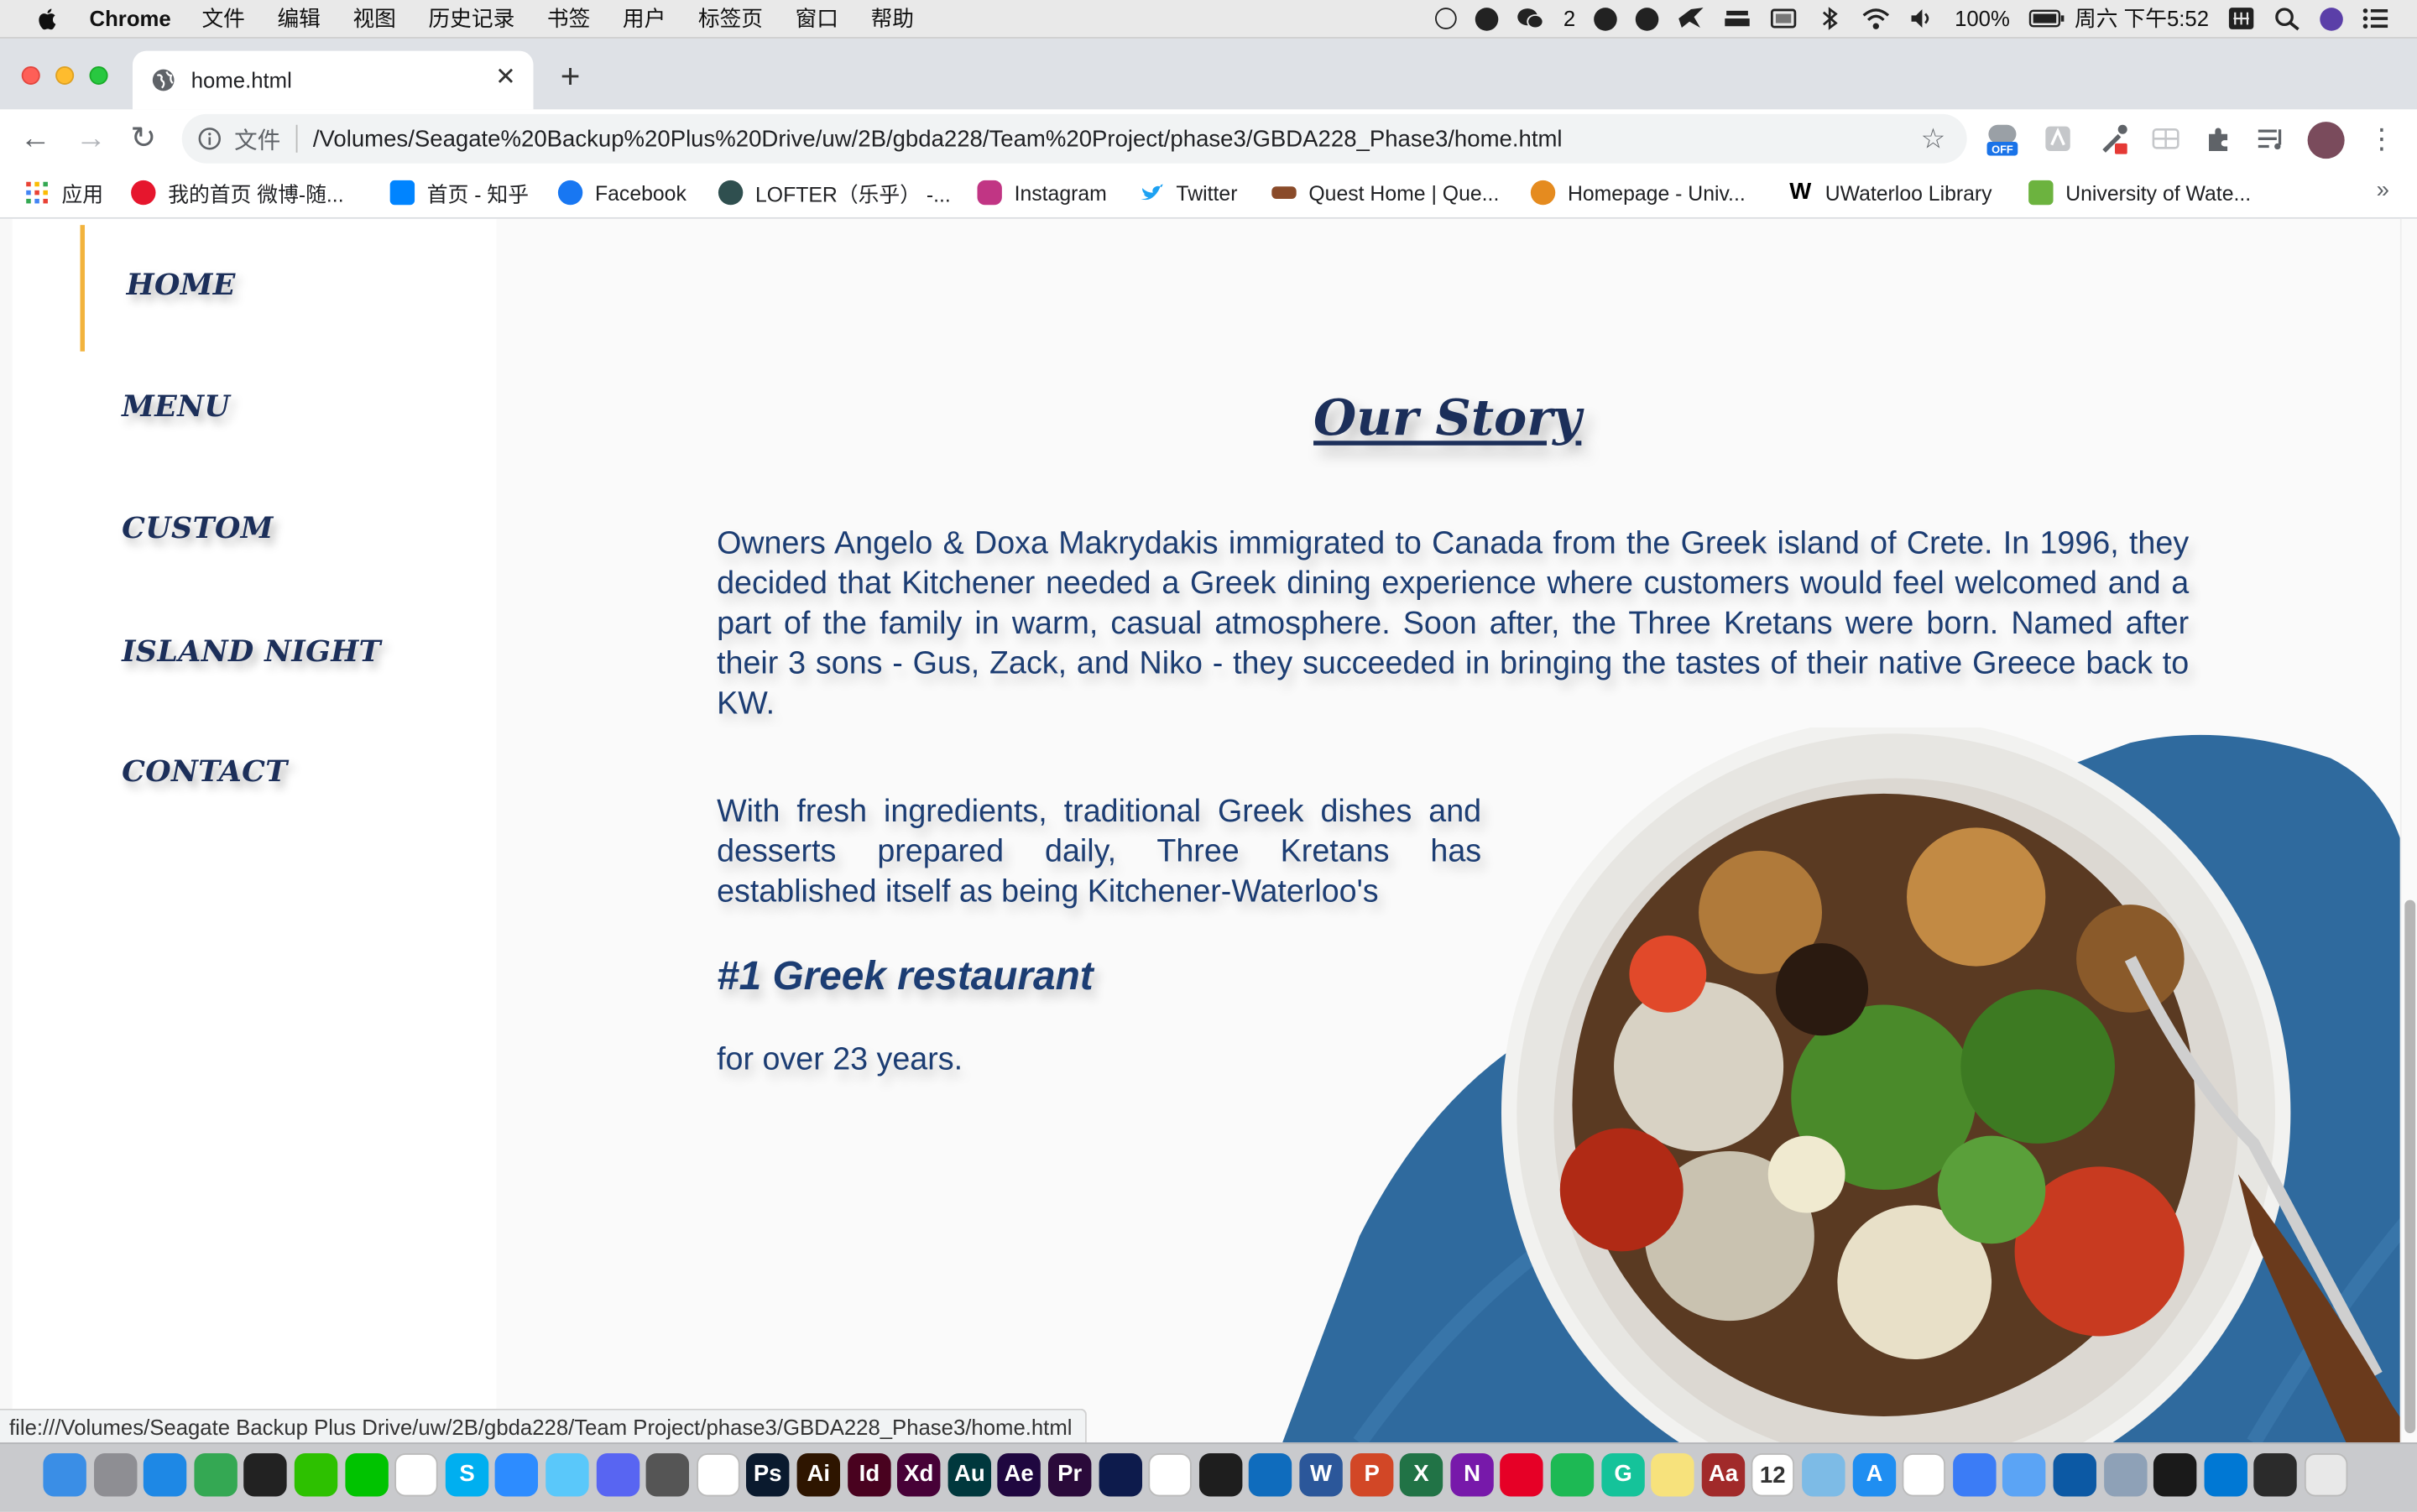 The image size is (2417, 1512). What do you see at coordinates (667, 1475) in the screenshot?
I see `facetime-icon` at bounding box center [667, 1475].